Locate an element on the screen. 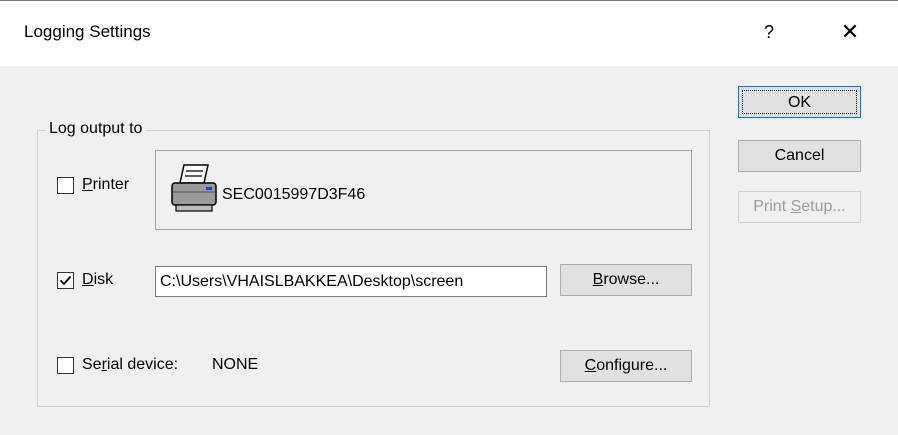 The height and width of the screenshot is (435, 898). disk-label: Disk is located at coordinates (97, 280).